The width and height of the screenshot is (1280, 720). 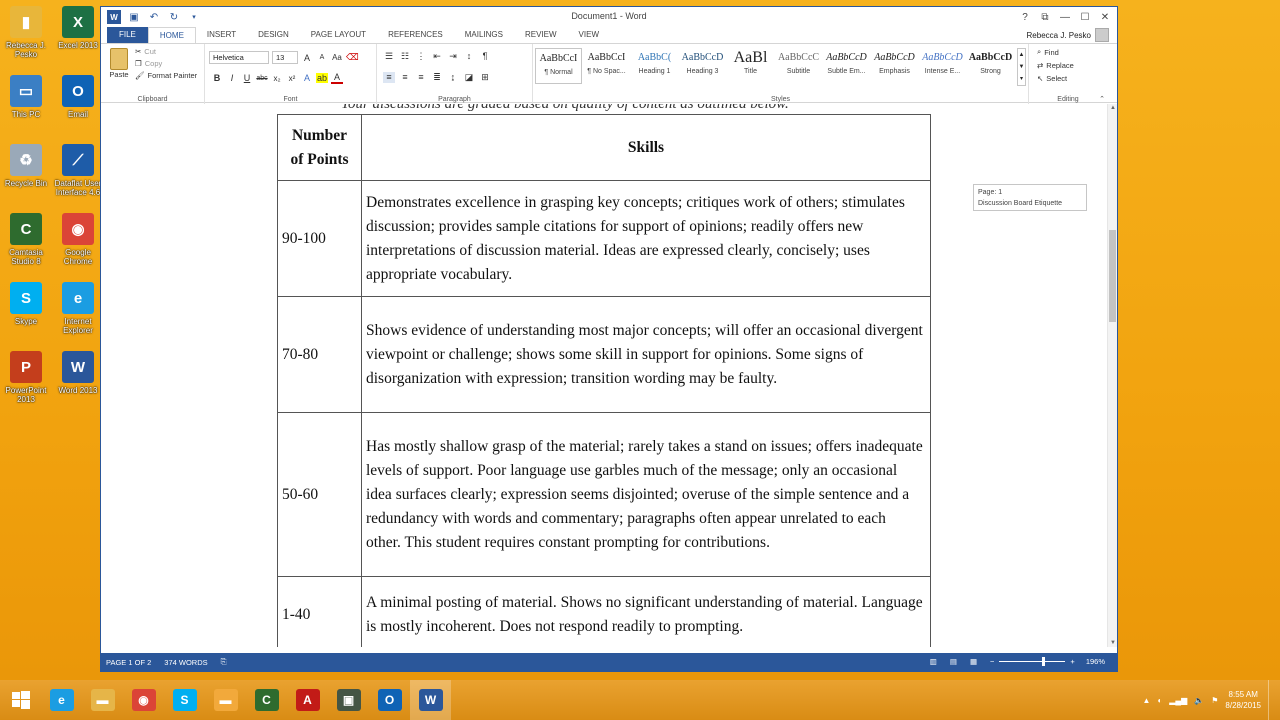 I want to click on borders-icon: ⊞, so click(x=485, y=77).